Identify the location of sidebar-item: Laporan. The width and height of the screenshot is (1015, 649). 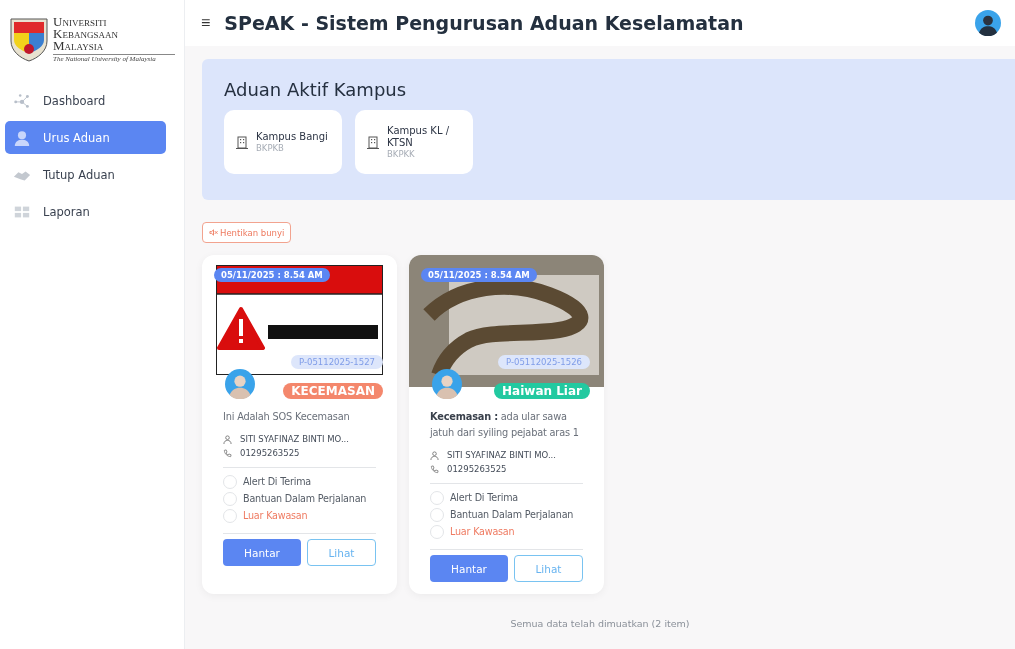
(85, 211).